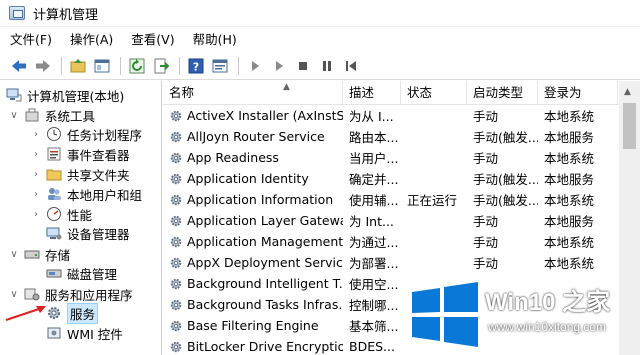 The image size is (640, 355). Describe the element at coordinates (39, 254) in the screenshot. I see `tree-item-storage: ∨ 存储` at that location.